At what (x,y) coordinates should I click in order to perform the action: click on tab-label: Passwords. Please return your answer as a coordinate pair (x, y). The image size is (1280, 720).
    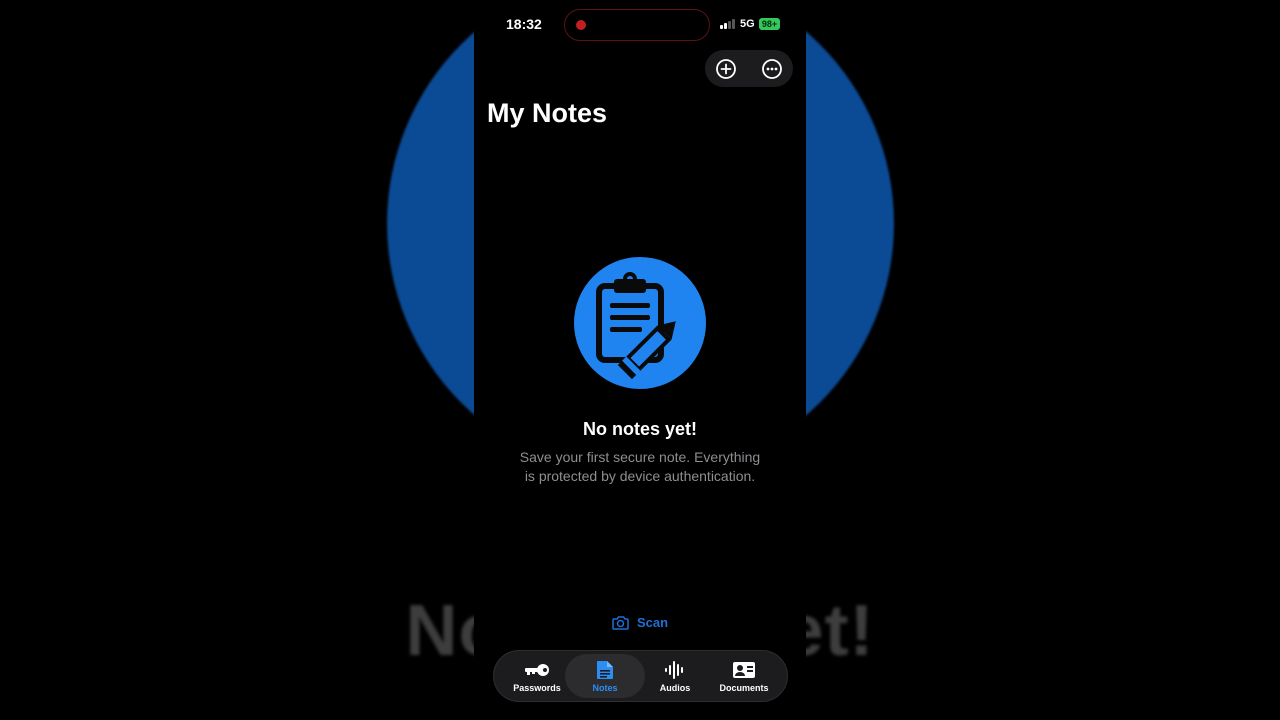
    Looking at the image, I should click on (537, 687).